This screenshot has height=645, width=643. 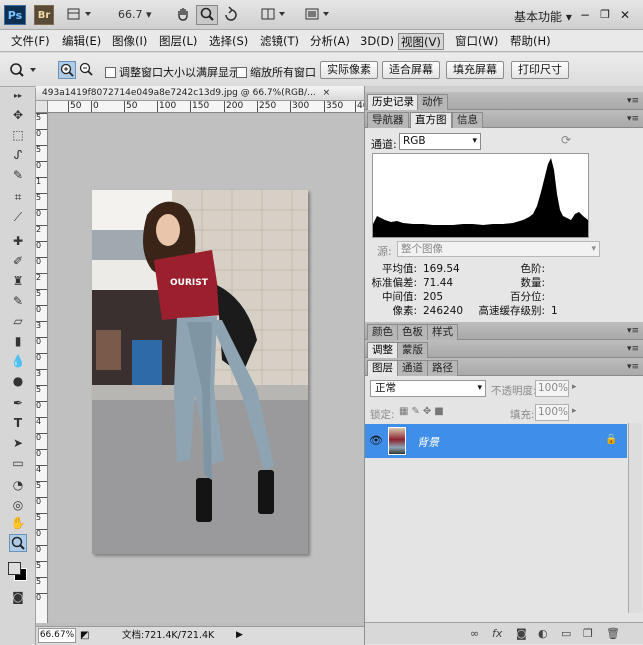 I want to click on menu-file: 文件(F), so click(x=30, y=41).